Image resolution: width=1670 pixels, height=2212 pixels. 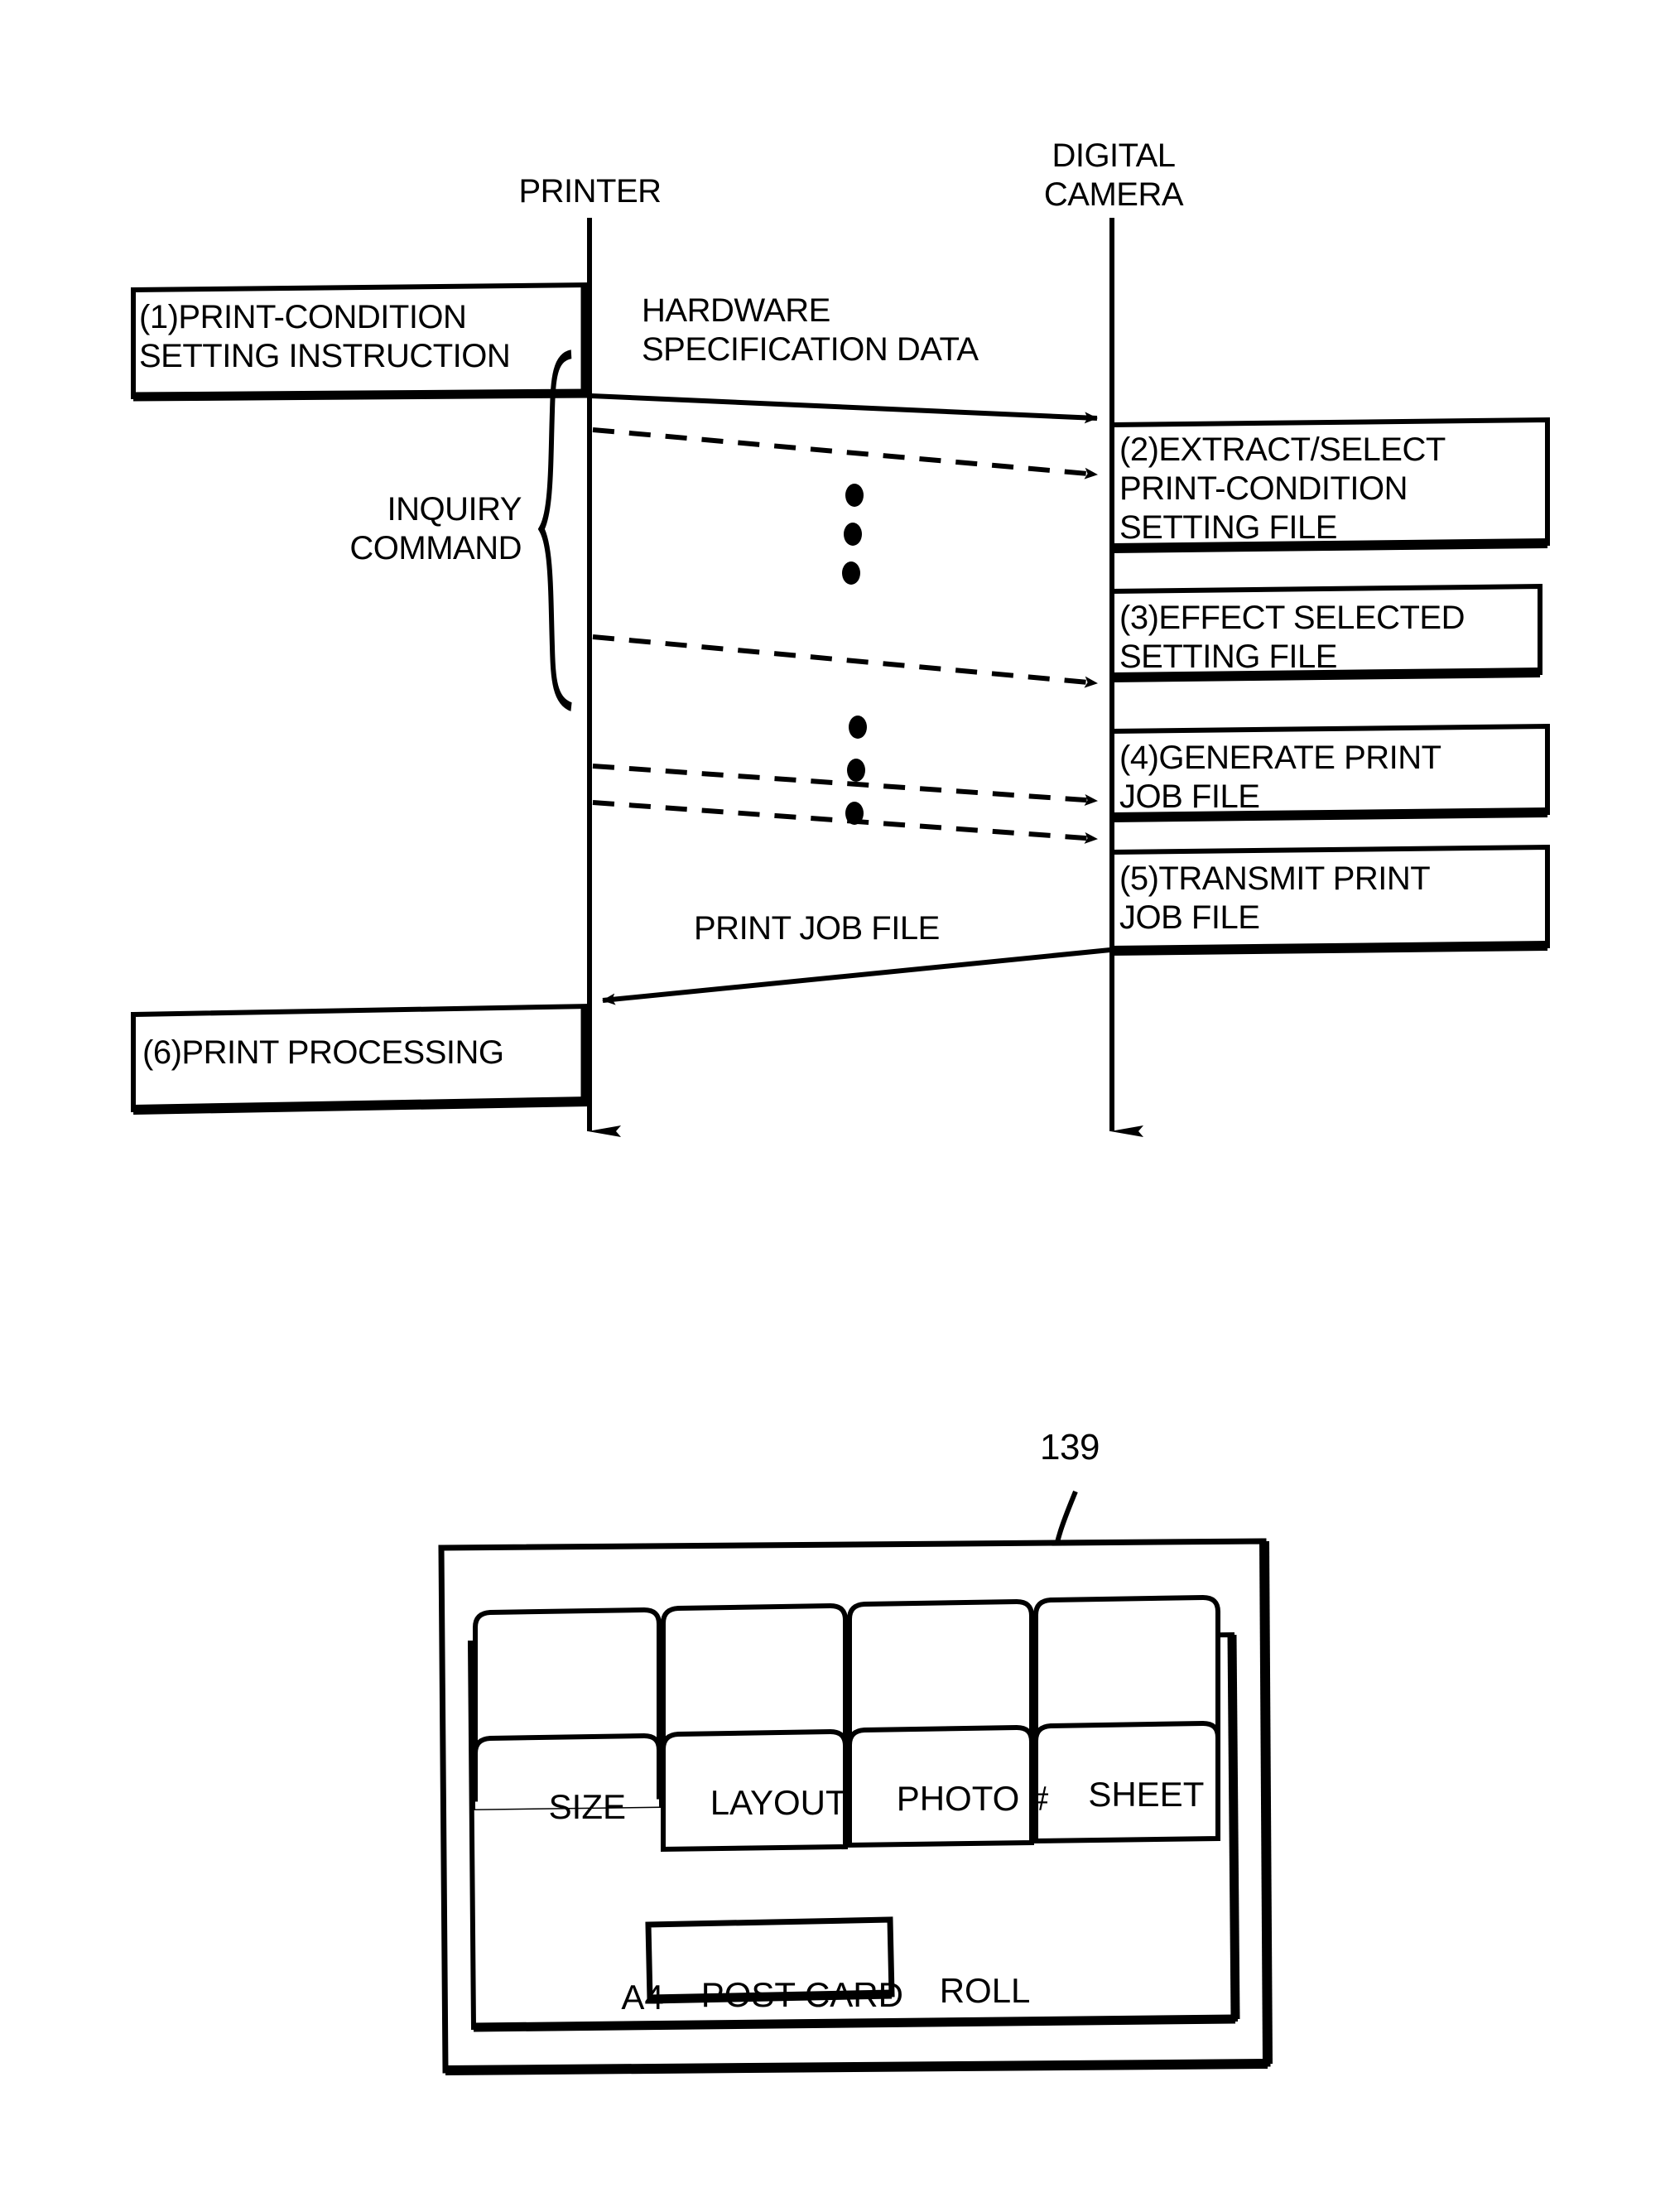 I want to click on tab-photo-number: PHOTO #, so click(x=954, y=1798).